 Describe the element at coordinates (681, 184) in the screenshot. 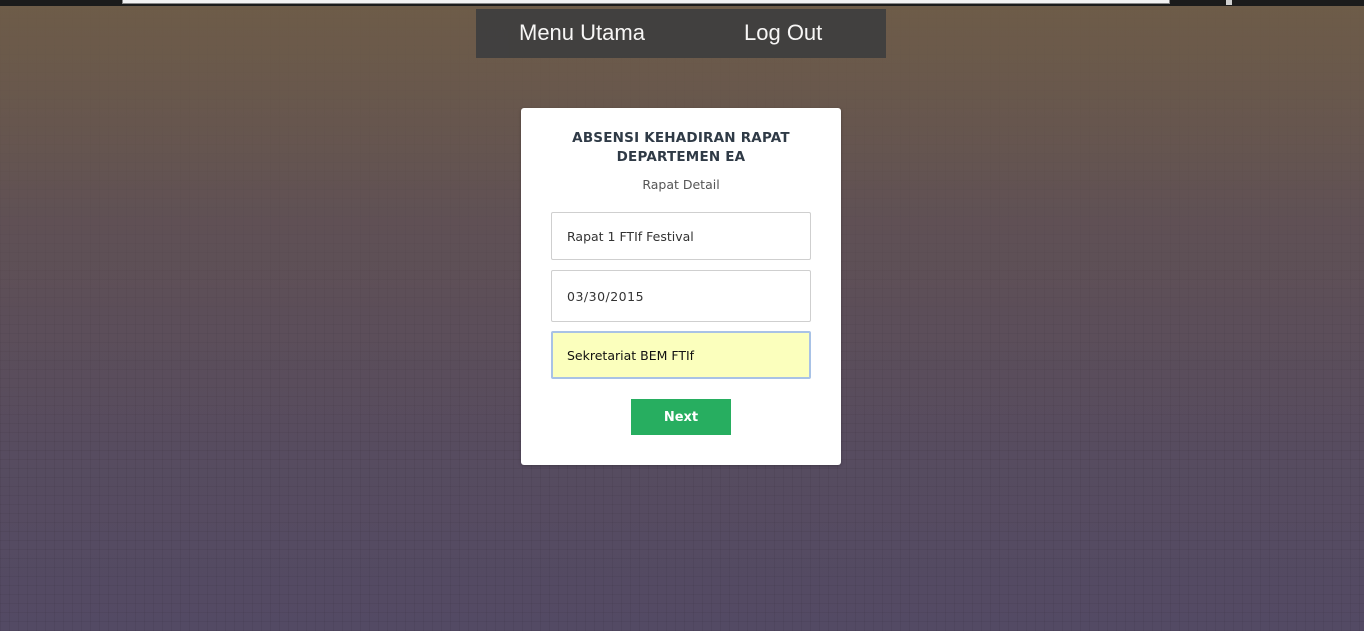

I see `page-subtitle: Rapat Detail` at that location.